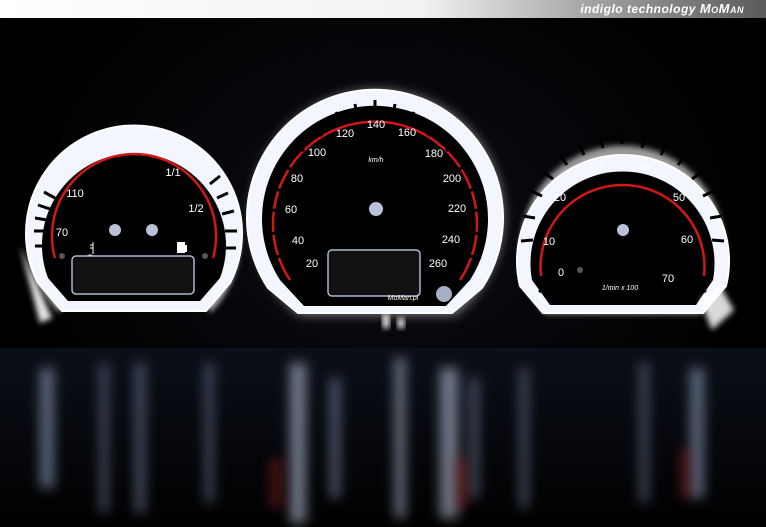 The width and height of the screenshot is (766, 527). Describe the element at coordinates (560, 198) in the screenshot. I see `rpm-label: 20` at that location.